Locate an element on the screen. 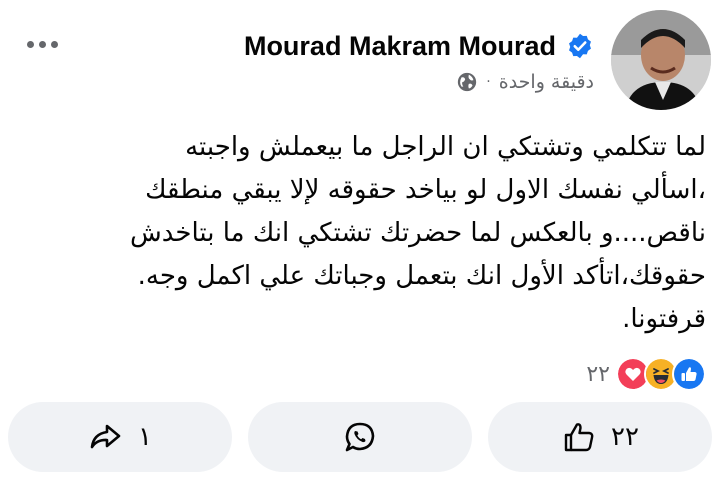 This screenshot has width=720, height=482. reactions-count: ٢٢ is located at coordinates (598, 374).